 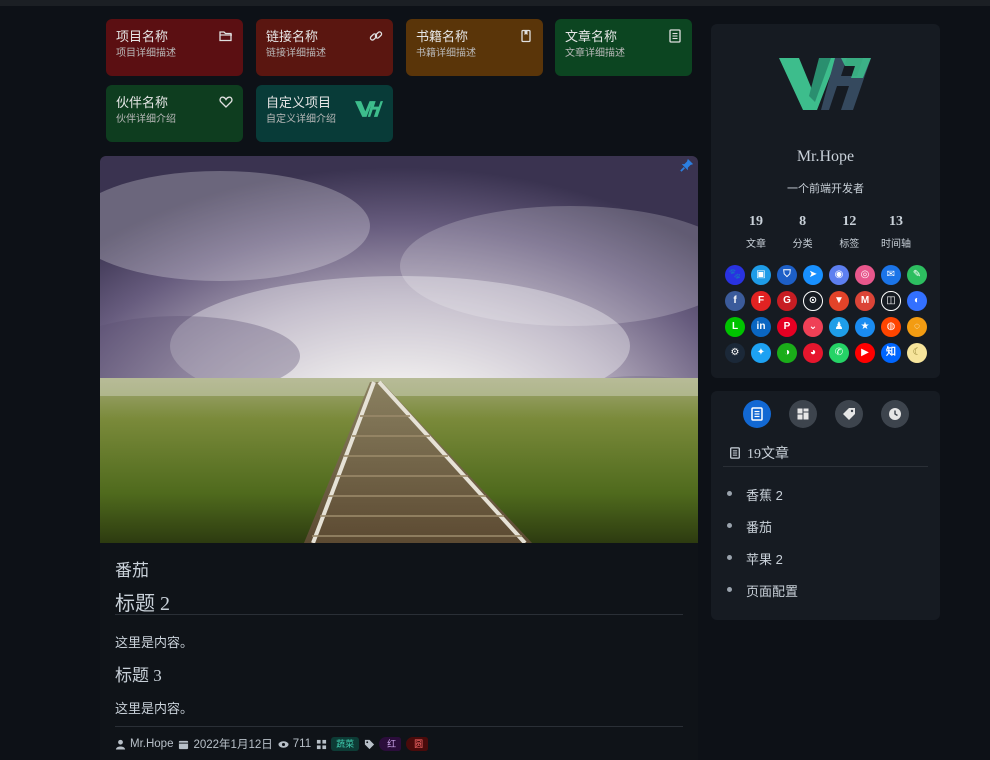 I want to click on tag-badge: 圆, so click(x=417, y=744).